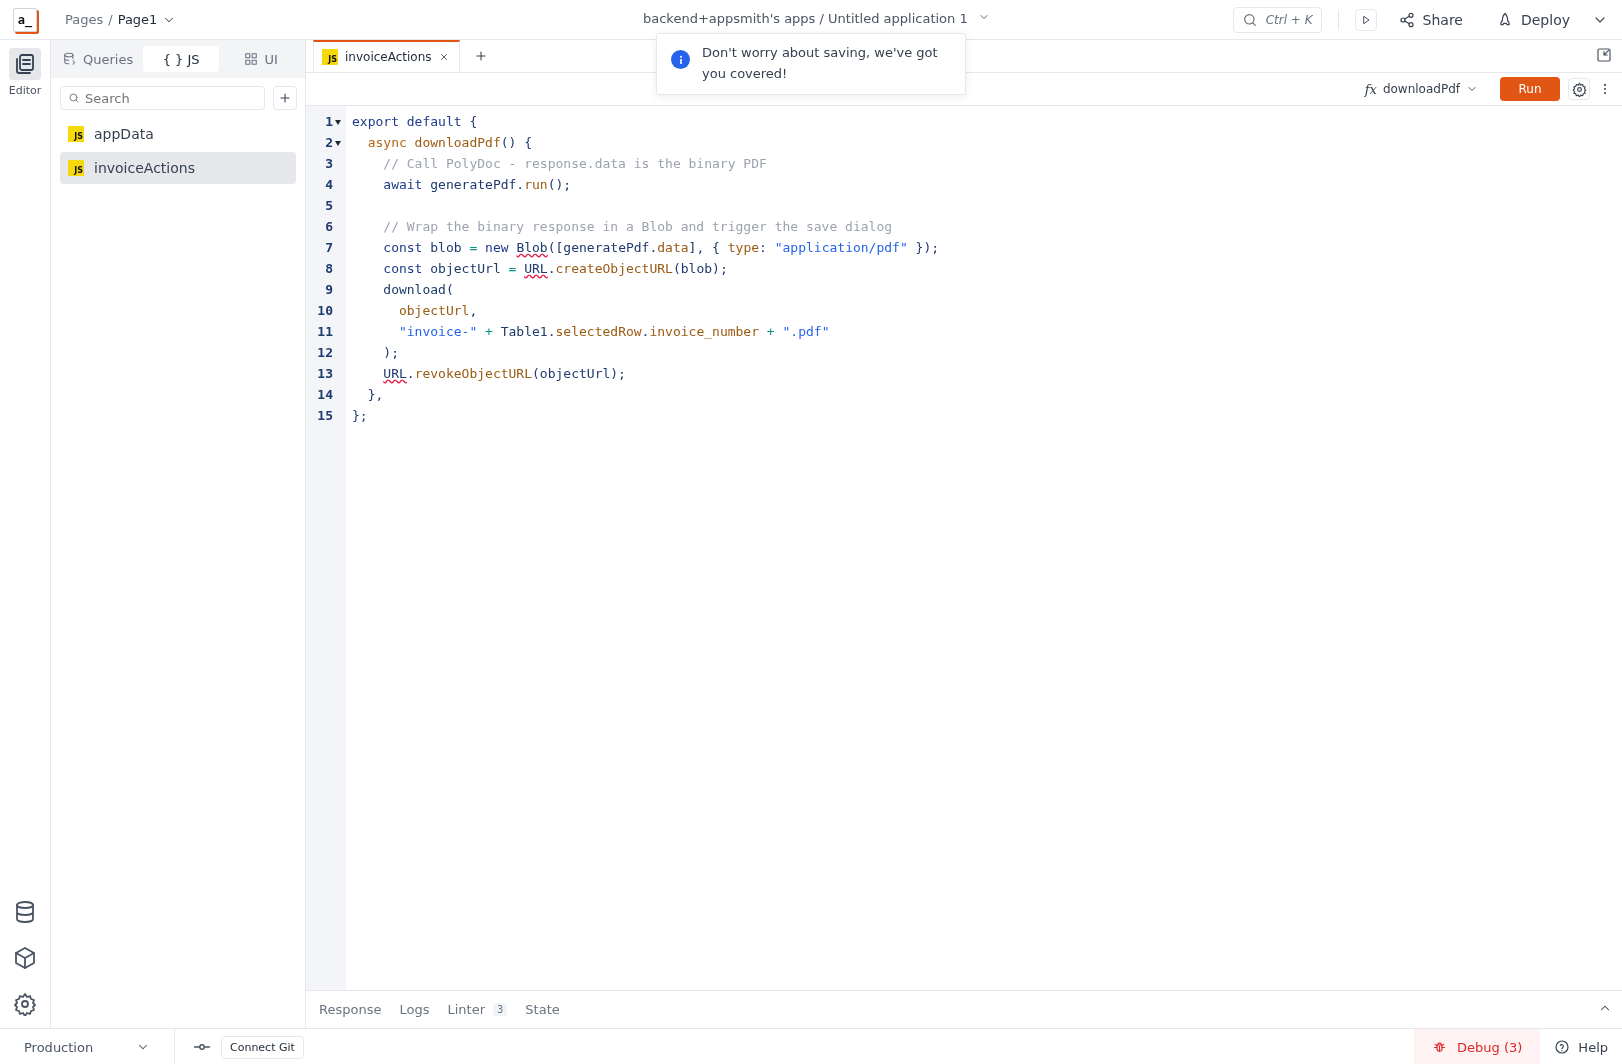  I want to click on debug-button: Debug (3), so click(1477, 1046).